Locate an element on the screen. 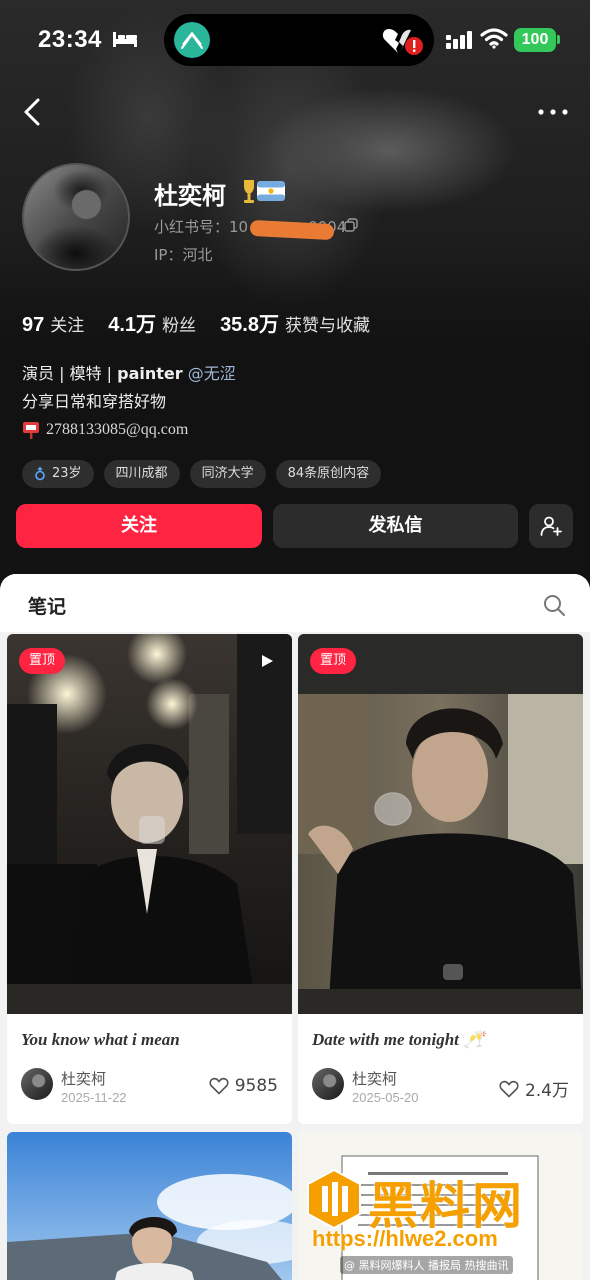 The width and height of the screenshot is (590, 1280). bio-painter: painter is located at coordinates (150, 373).